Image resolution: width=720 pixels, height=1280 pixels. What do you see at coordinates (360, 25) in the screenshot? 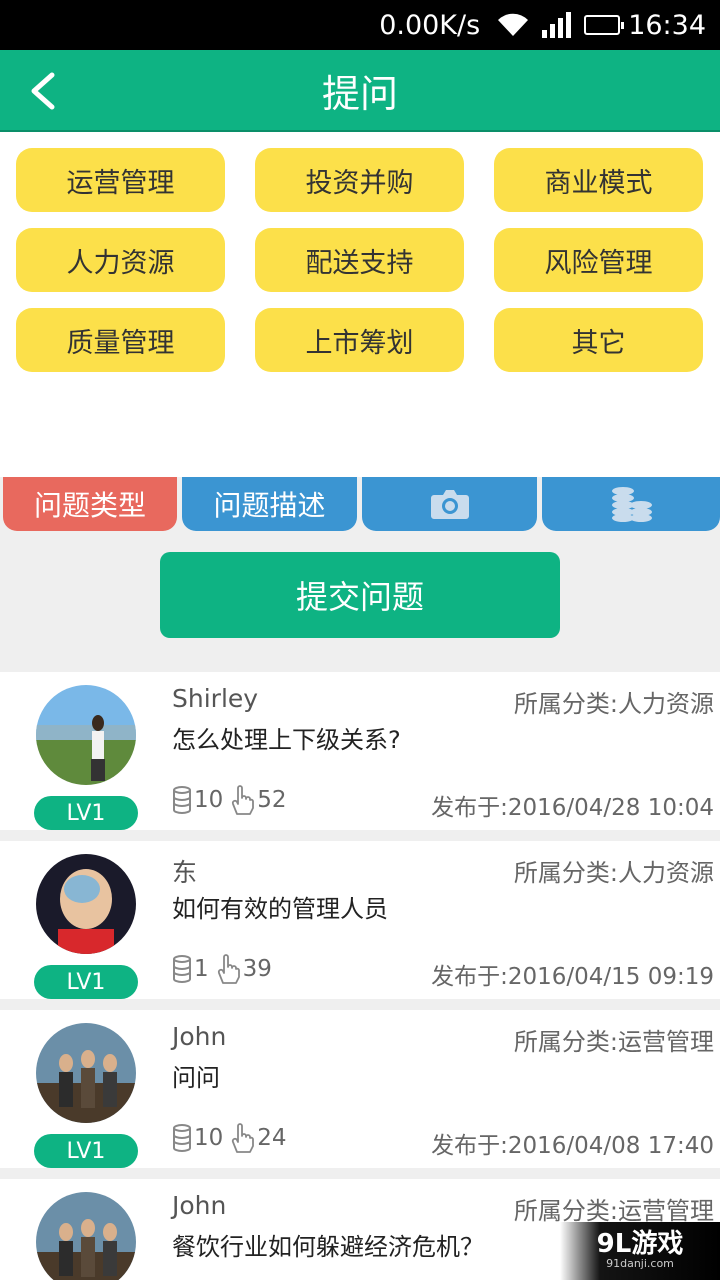
I see `status-bar: 0.00K/s 16:34` at bounding box center [360, 25].